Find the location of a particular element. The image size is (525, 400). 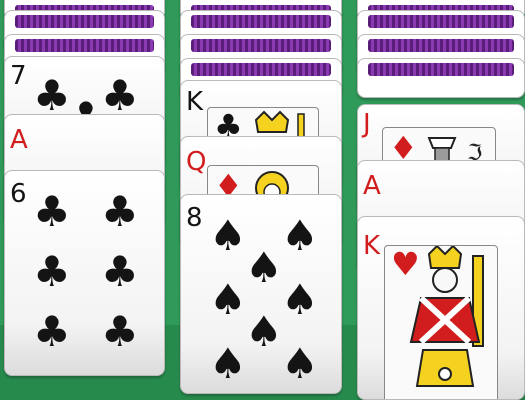

face-card-art: ♥ is located at coordinates (441, 322).